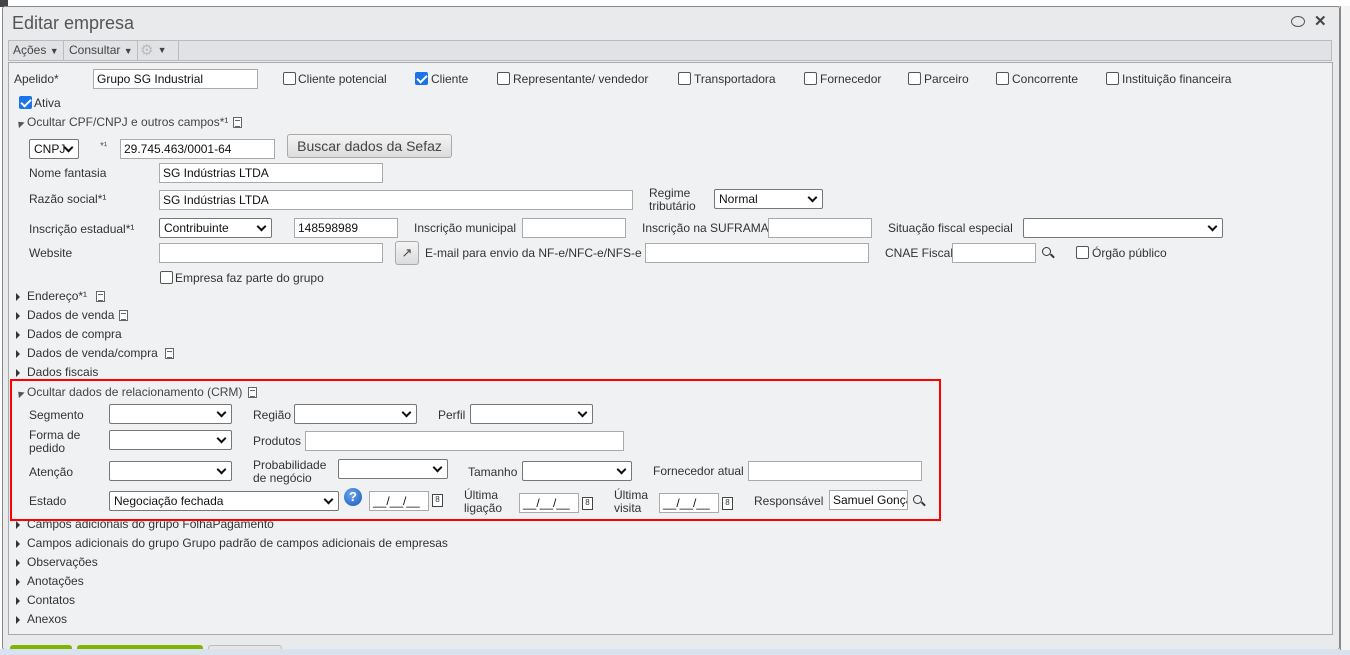  I want to click on close-icon: ✕, so click(1320, 21).